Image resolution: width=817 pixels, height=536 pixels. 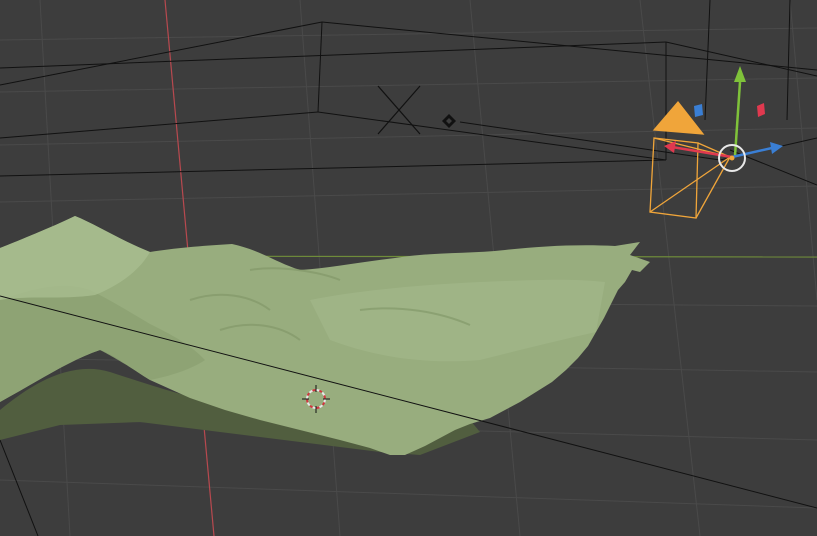 I want to click on gizmo-origin-dot, so click(x=732, y=158).